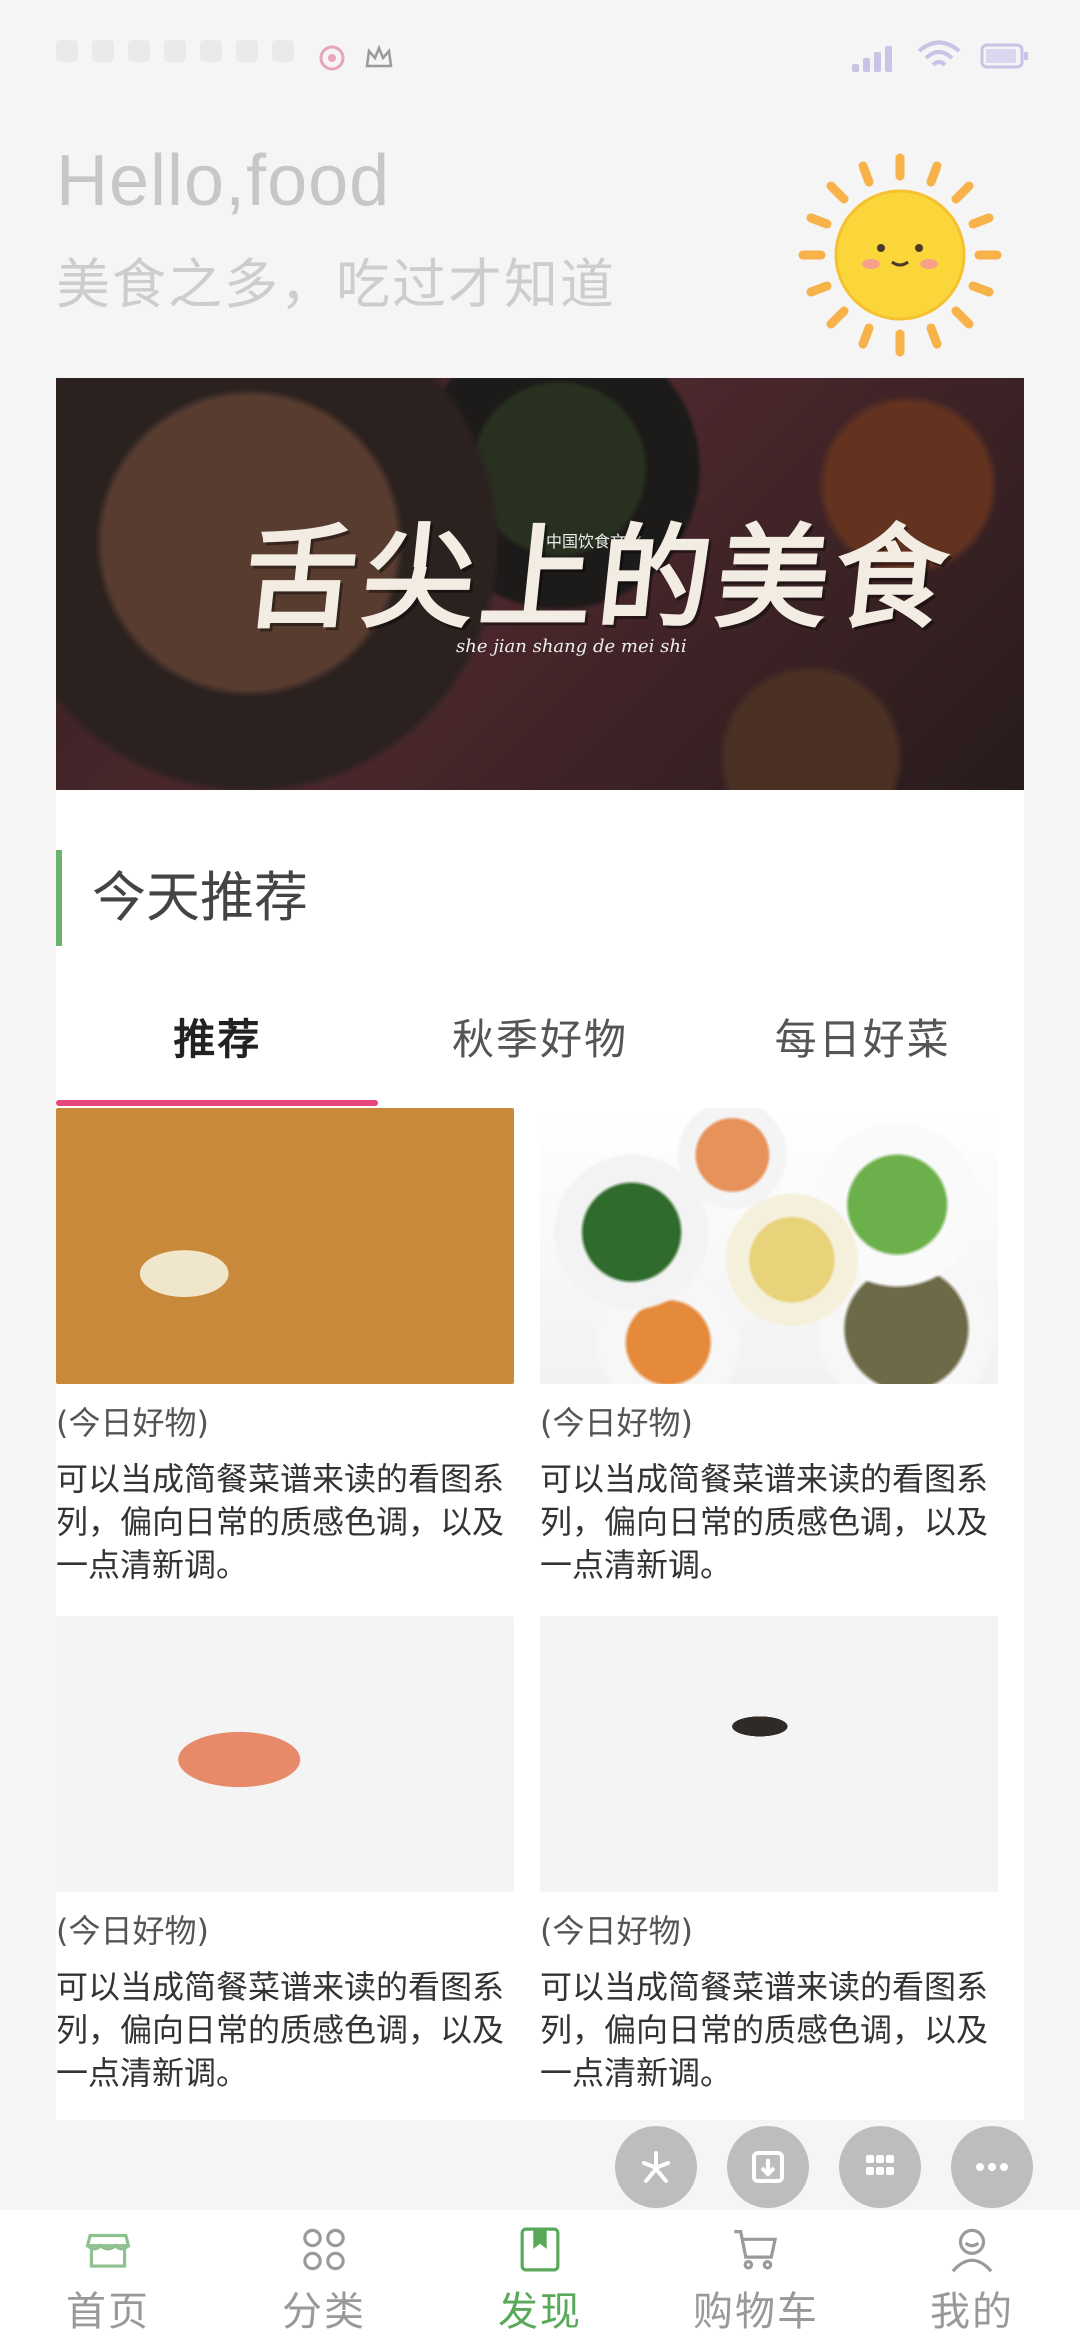 Image resolution: width=1080 pixels, height=2337 pixels. What do you see at coordinates (336, 284) in the screenshot?
I see `slogan-text: 美食之多，吃过才知道` at bounding box center [336, 284].